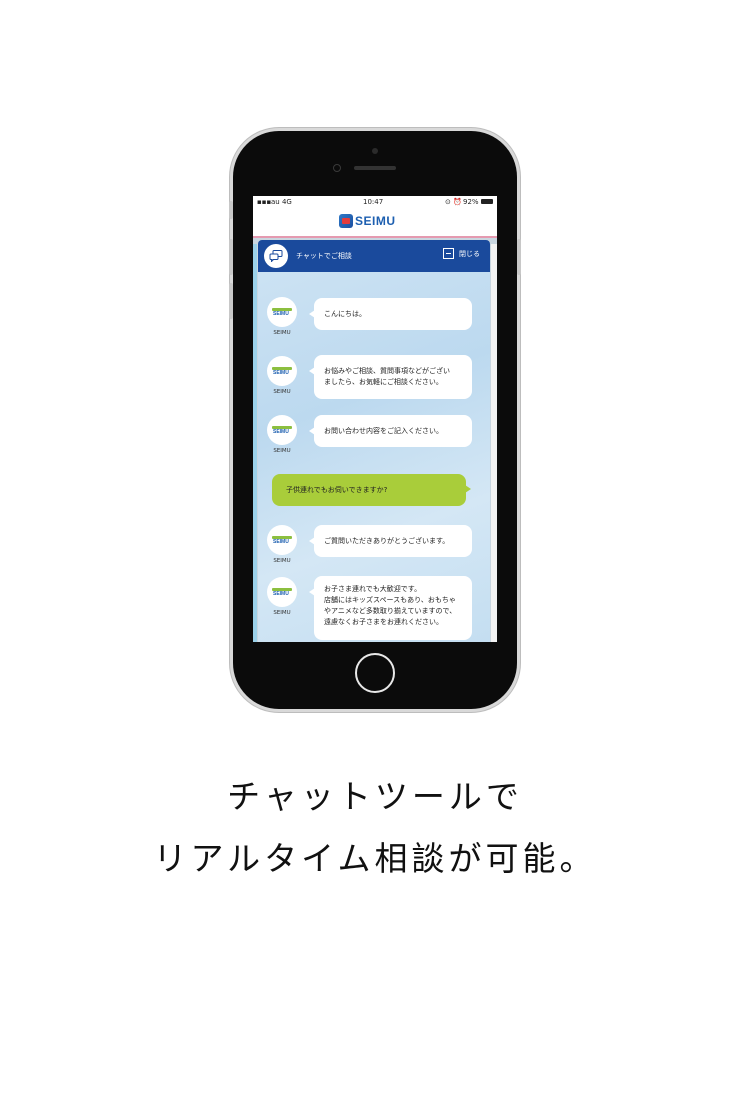 Image resolution: width=750 pixels, height=1102 pixels. I want to click on caption-line-1: チャットツールで, so click(375, 796).